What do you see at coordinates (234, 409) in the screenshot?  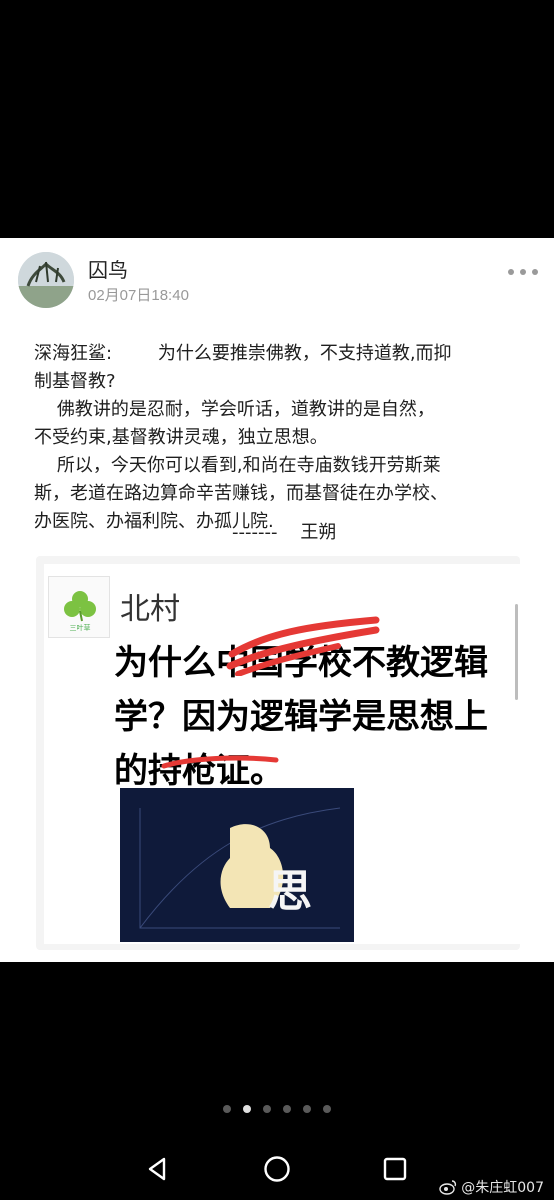 I see `post-text-line: 佛教讲的是忍耐，学会听话，道教讲的是自然，` at bounding box center [234, 409].